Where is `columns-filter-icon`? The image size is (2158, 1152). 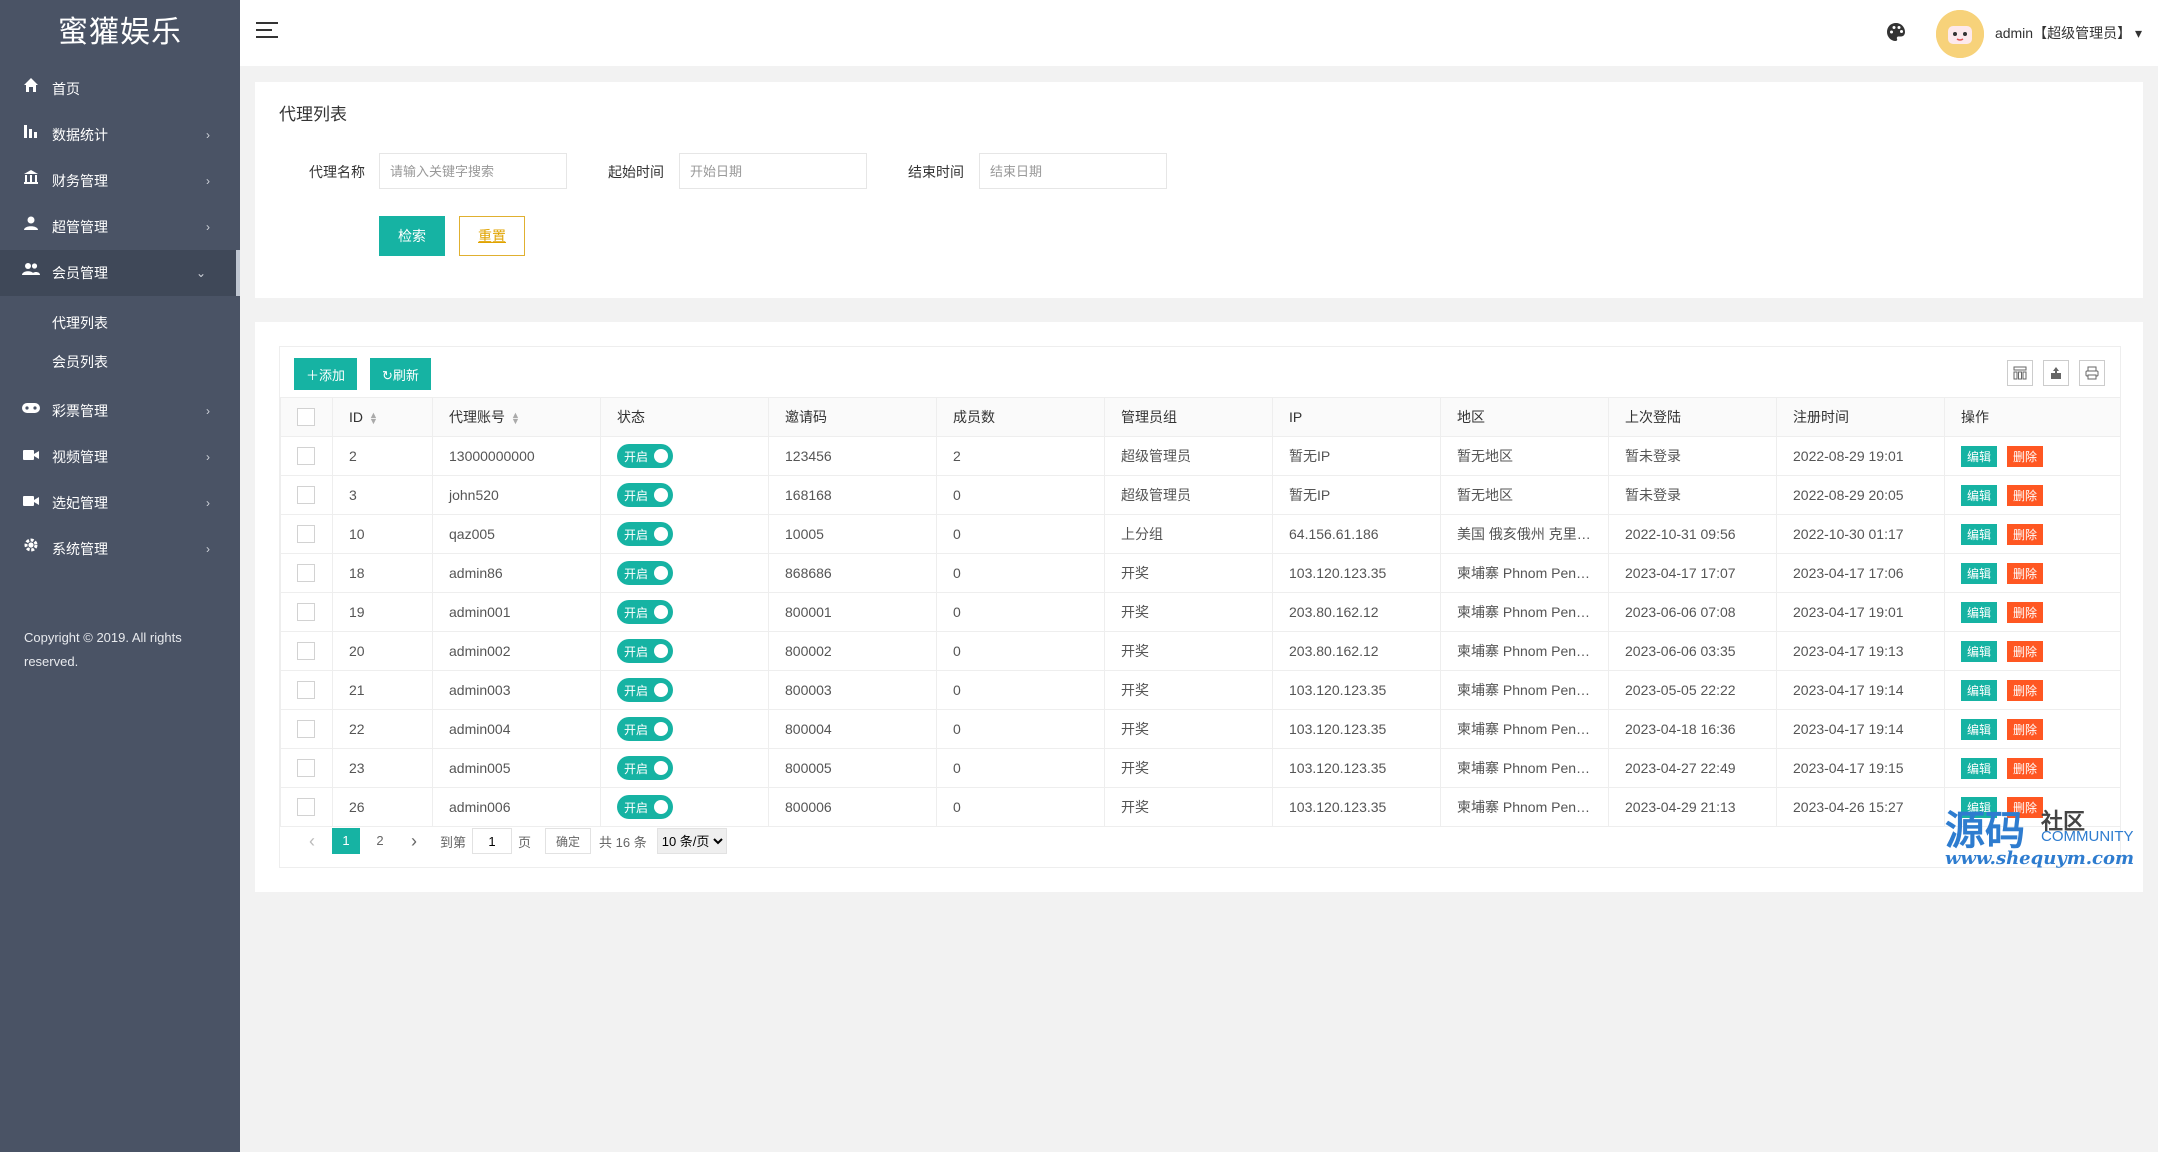 columns-filter-icon is located at coordinates (2020, 373).